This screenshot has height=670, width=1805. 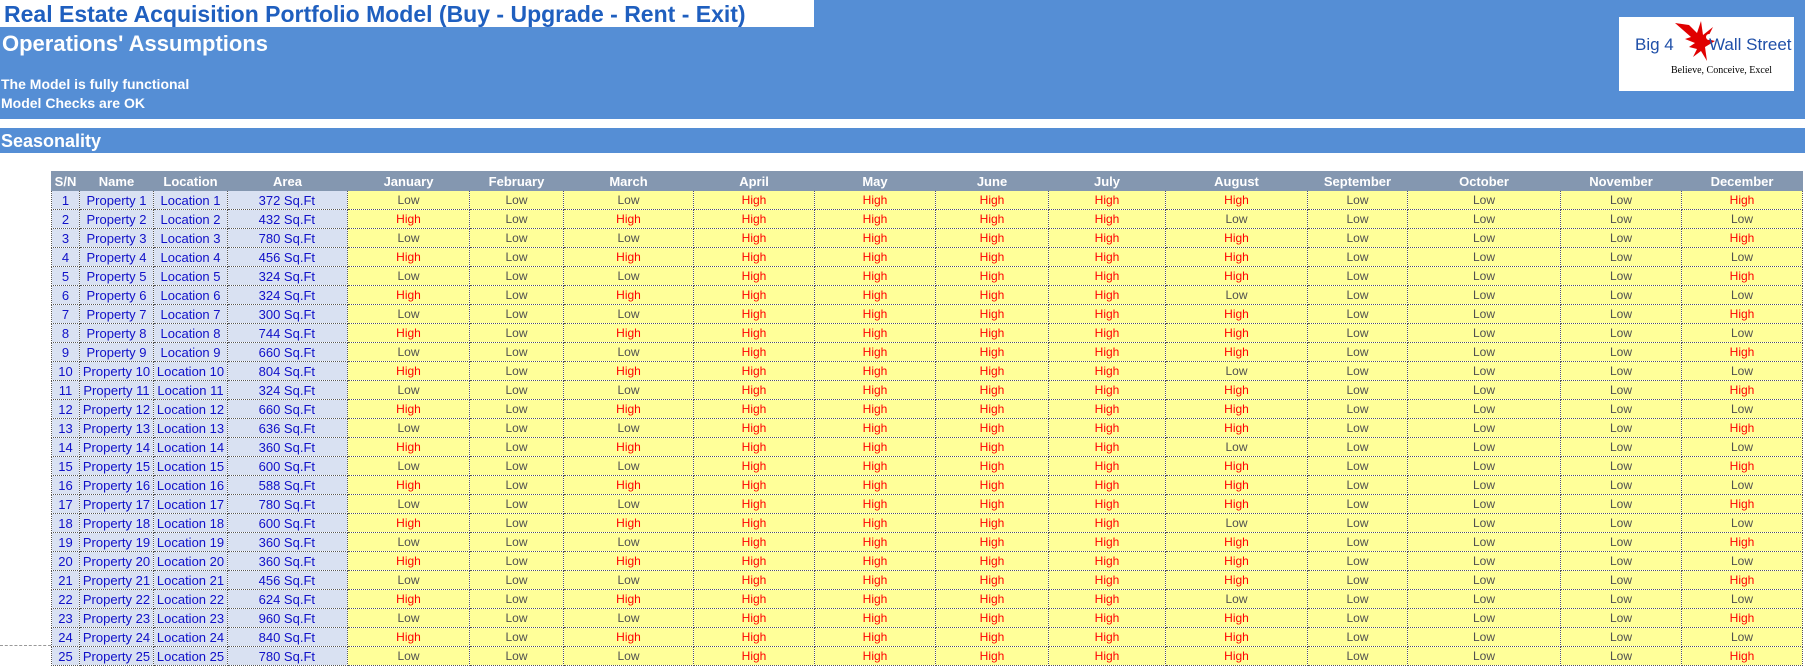 I want to click on cell-location: Location 7, so click(x=190, y=314).